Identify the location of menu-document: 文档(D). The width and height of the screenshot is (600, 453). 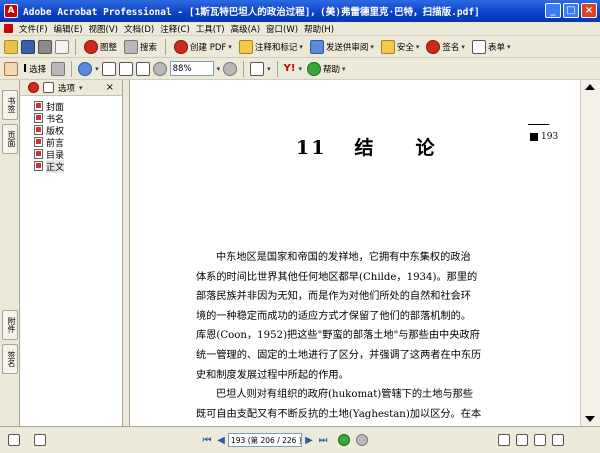
(139, 29).